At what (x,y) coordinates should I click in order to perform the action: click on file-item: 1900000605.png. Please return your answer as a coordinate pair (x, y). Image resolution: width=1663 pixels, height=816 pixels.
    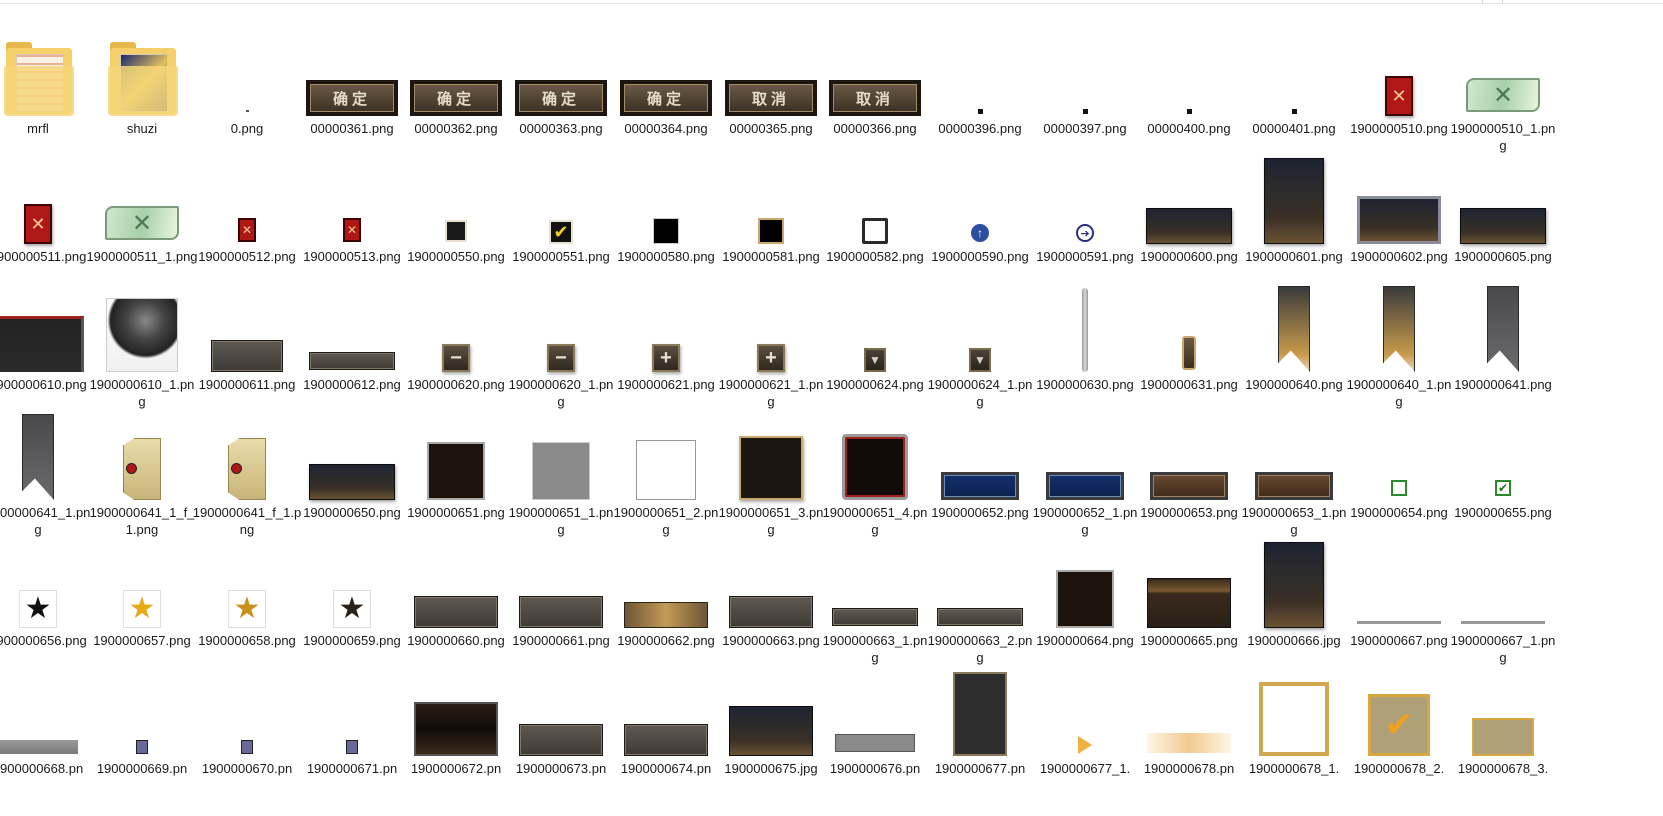
    Looking at the image, I should click on (1503, 226).